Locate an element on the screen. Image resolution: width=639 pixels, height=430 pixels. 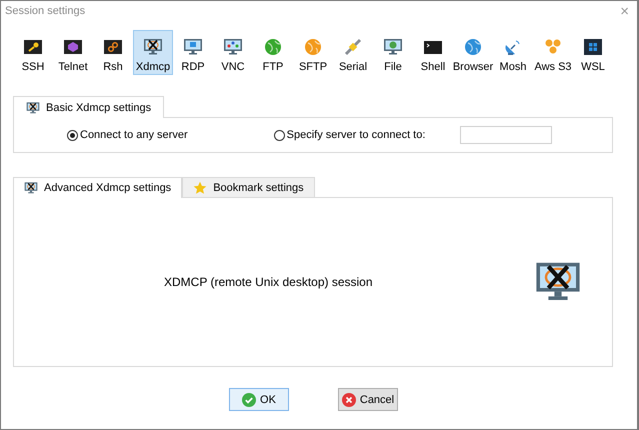
protocol-button: Serial is located at coordinates (353, 52).